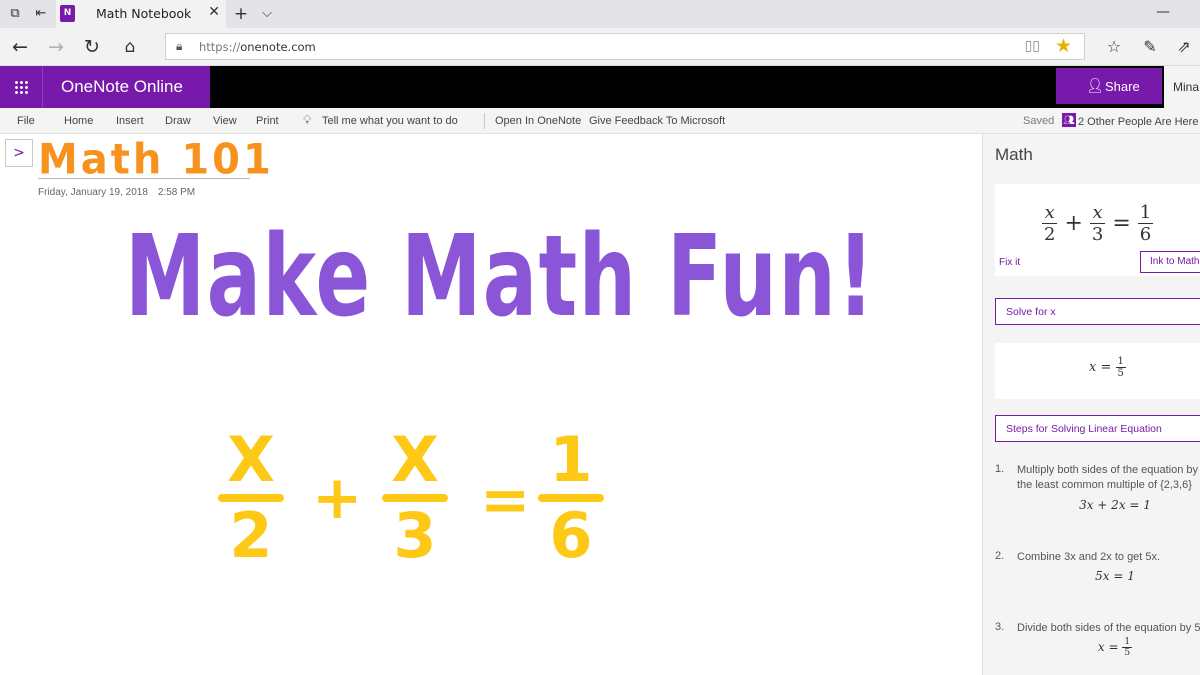 The height and width of the screenshot is (675, 1200). What do you see at coordinates (1097, 428) in the screenshot?
I see `steps-select: Steps for Solving Linear Equation` at bounding box center [1097, 428].